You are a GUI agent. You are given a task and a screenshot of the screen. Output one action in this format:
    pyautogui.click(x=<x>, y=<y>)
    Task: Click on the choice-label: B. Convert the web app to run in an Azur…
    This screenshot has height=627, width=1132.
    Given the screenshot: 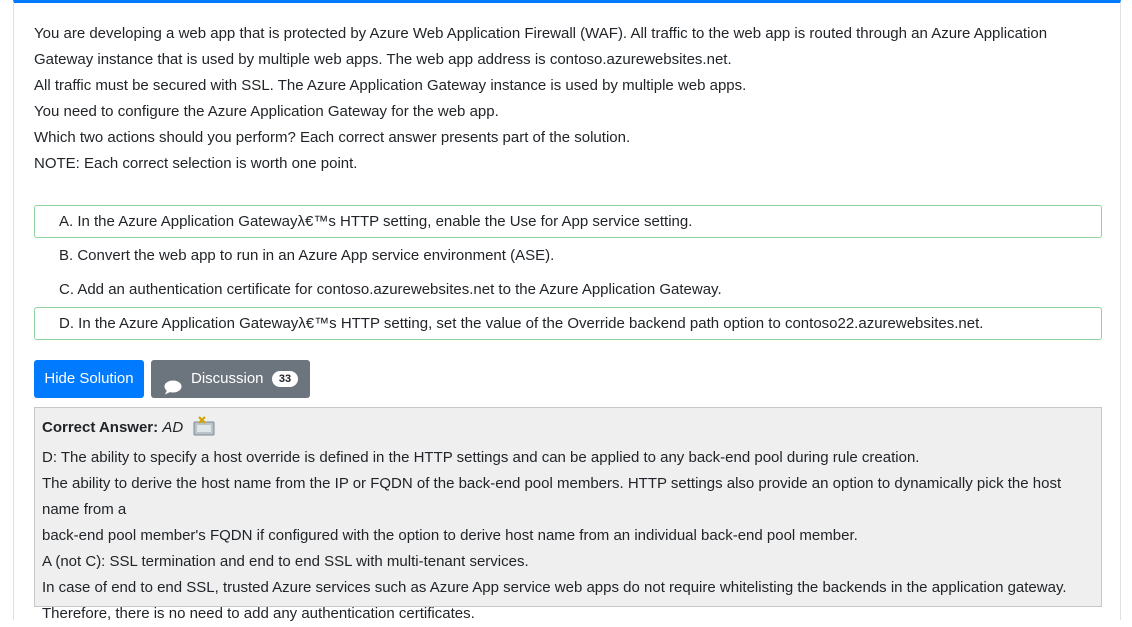 What is the action you would take?
    pyautogui.click(x=307, y=255)
    